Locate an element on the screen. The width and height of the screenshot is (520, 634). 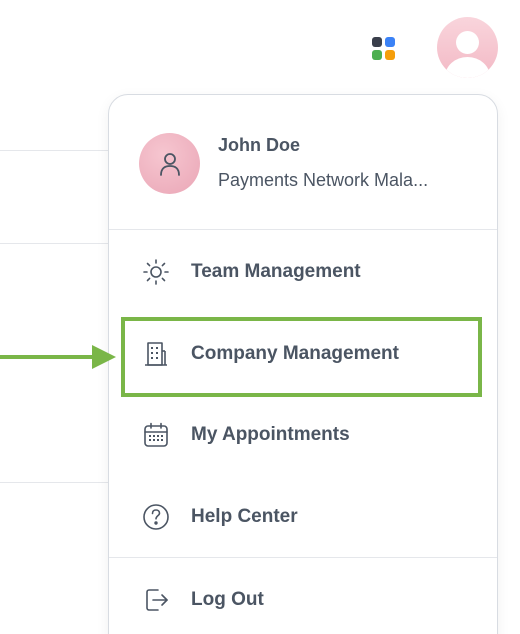
sun-icon is located at coordinates (156, 272).